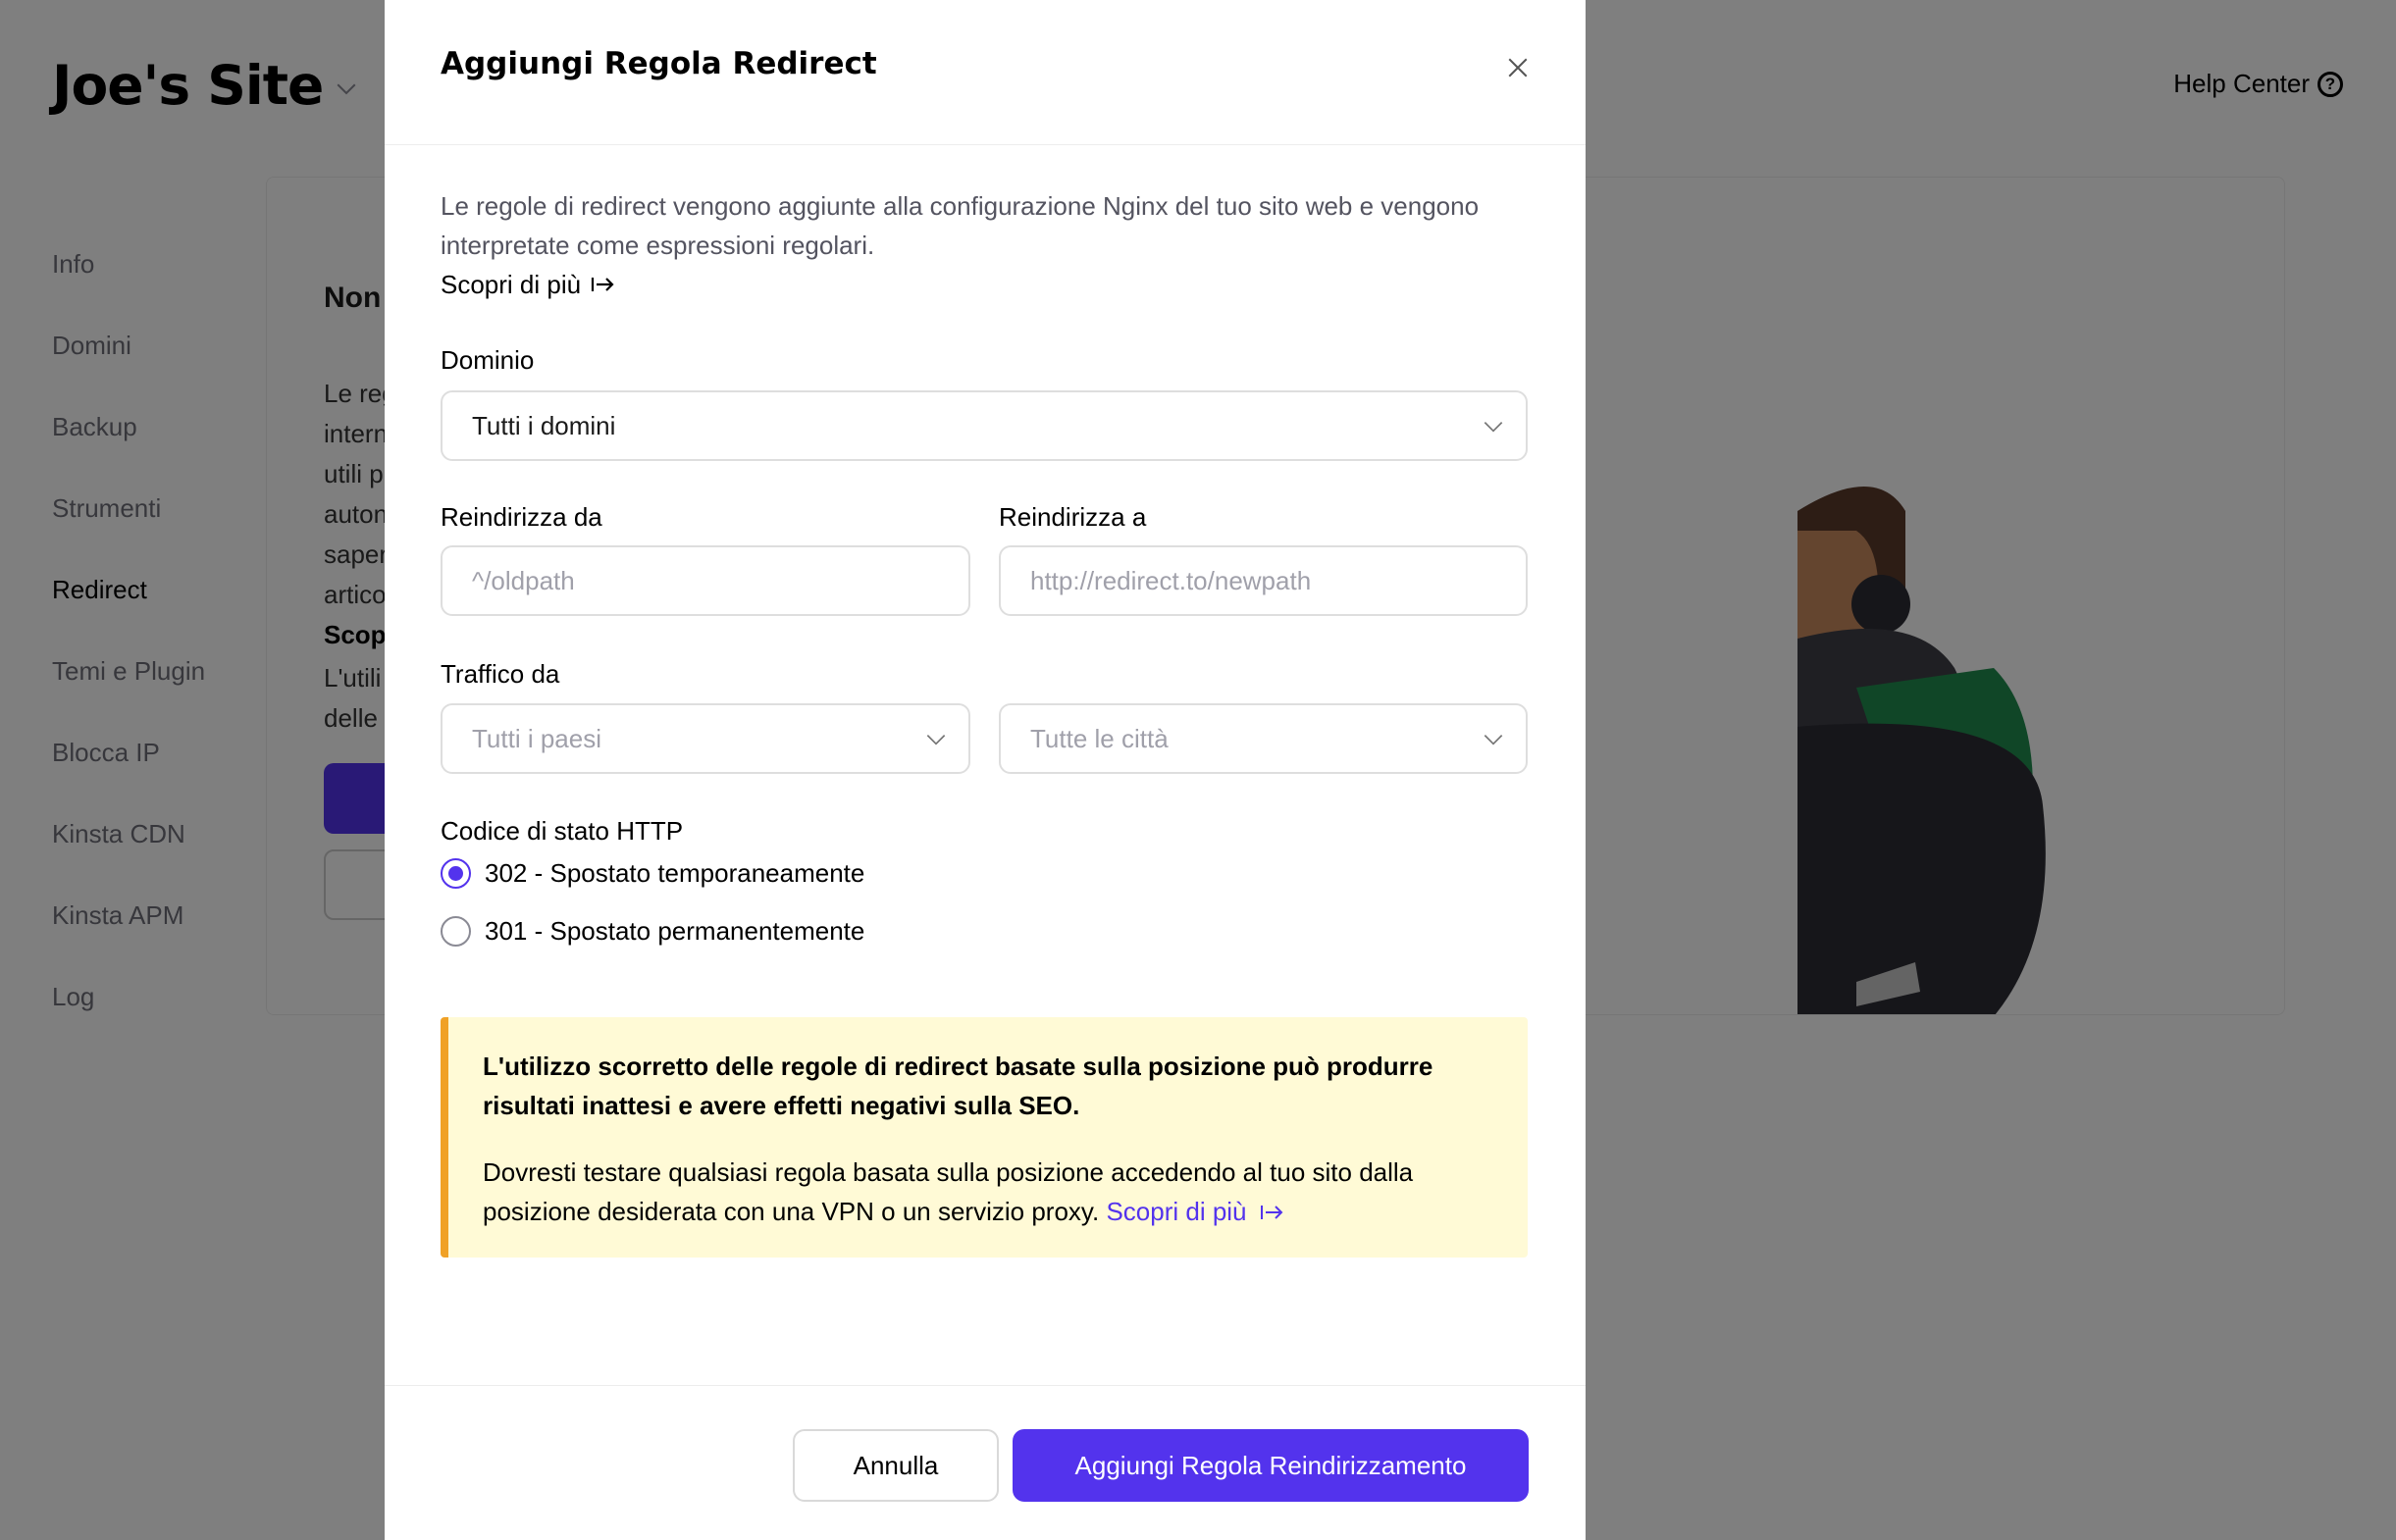 The image size is (2396, 1540). Describe the element at coordinates (675, 873) in the screenshot. I see `status-302-label: 302 - Spostato temporaneamente` at that location.